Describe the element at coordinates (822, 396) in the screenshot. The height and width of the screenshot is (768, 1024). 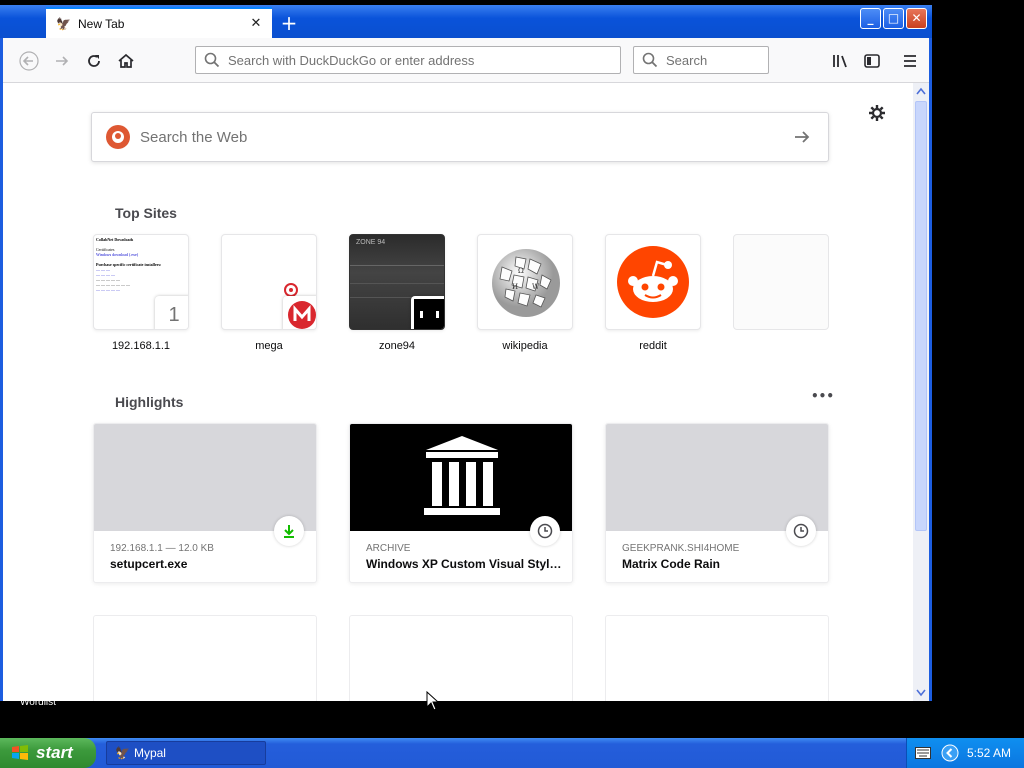
I see `highlights-menu-icon: •••` at that location.